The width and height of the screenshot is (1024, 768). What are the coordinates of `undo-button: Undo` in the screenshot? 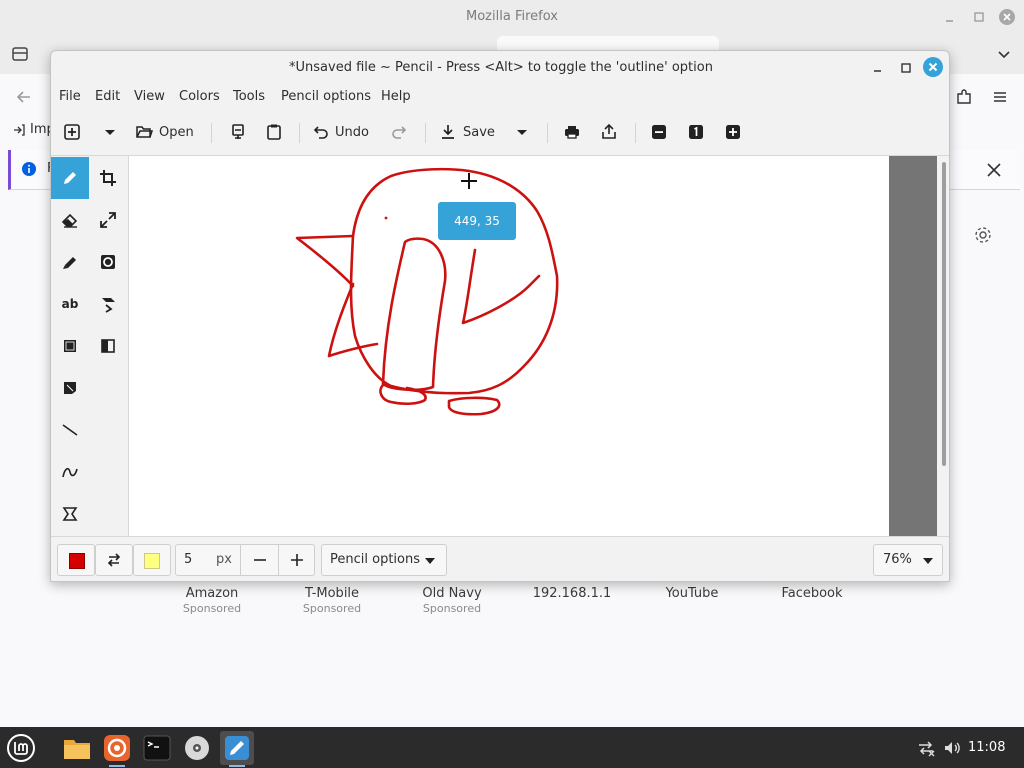 It's located at (340, 132).